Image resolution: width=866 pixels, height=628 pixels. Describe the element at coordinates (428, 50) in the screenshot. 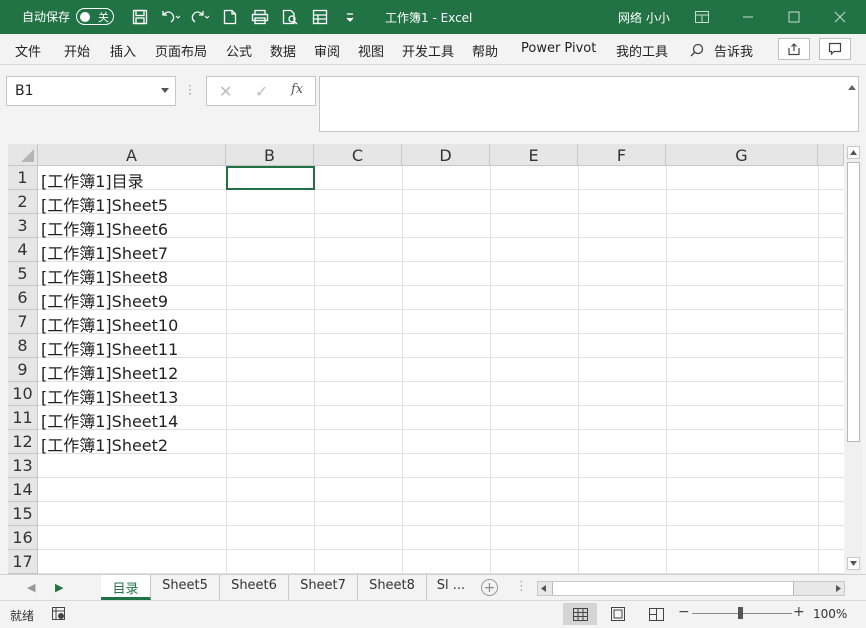

I see `tab-developer: 开发工具` at that location.